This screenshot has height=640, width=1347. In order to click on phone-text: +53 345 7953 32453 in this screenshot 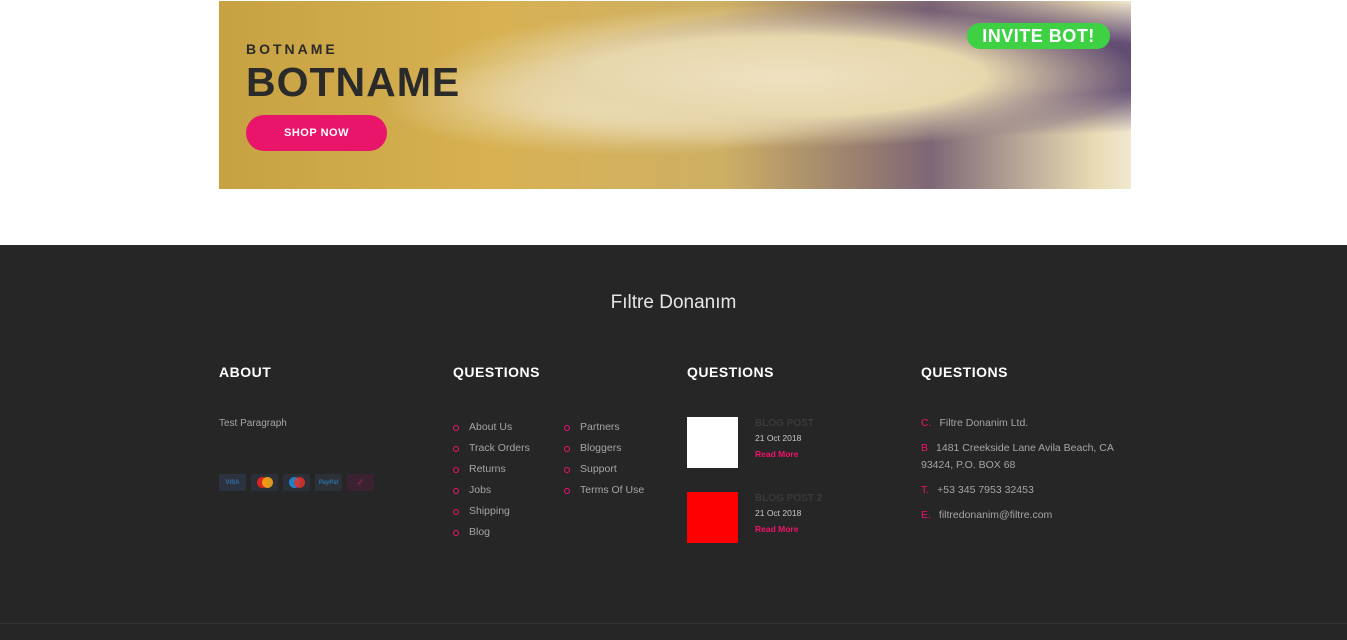, I will do `click(985, 490)`.